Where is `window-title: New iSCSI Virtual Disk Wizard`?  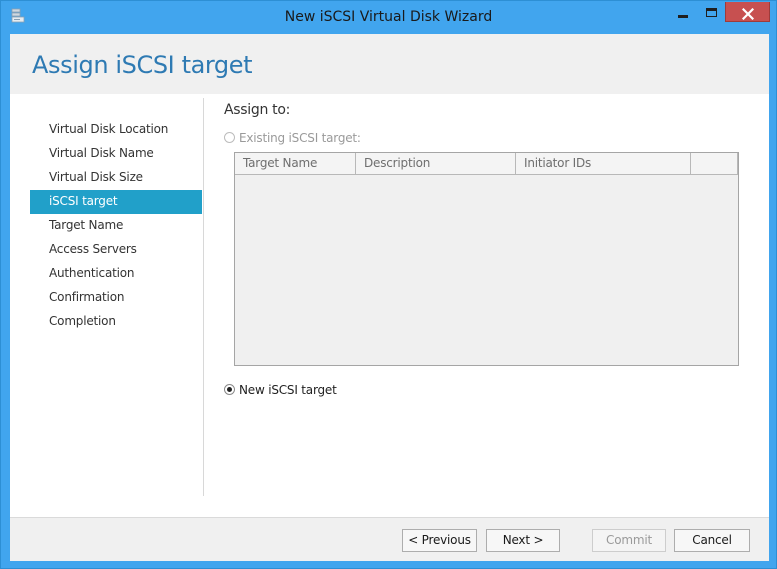
window-title: New iSCSI Virtual Disk Wizard is located at coordinates (388, 17).